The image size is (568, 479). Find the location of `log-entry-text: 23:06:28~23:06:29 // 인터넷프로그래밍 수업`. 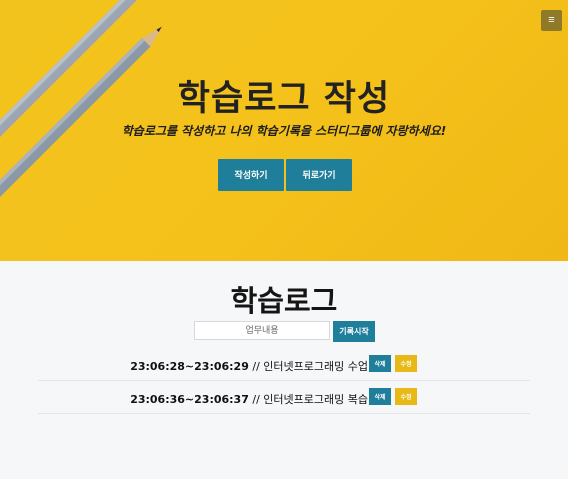

log-entry-text: 23:06:28~23:06:29 // 인터넷프로그래밍 수업 is located at coordinates (249, 366).